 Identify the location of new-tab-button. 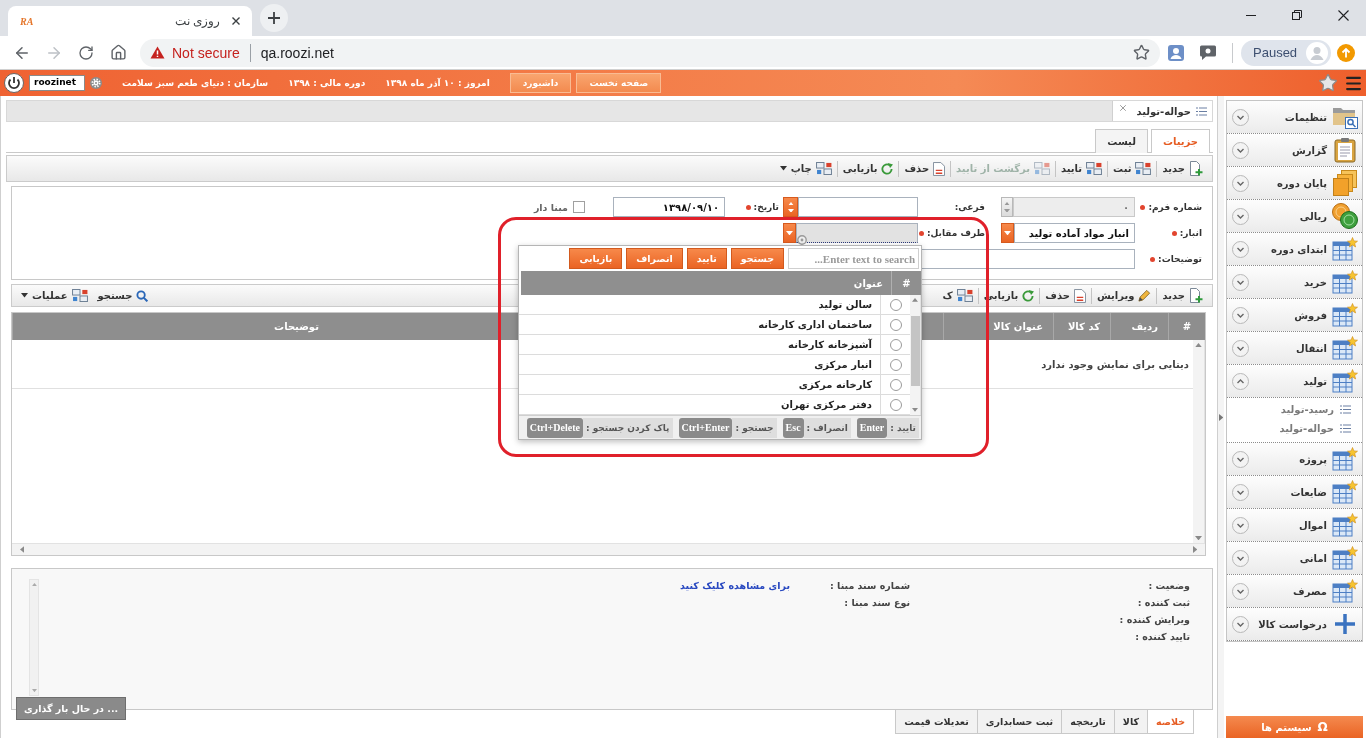
(274, 18).